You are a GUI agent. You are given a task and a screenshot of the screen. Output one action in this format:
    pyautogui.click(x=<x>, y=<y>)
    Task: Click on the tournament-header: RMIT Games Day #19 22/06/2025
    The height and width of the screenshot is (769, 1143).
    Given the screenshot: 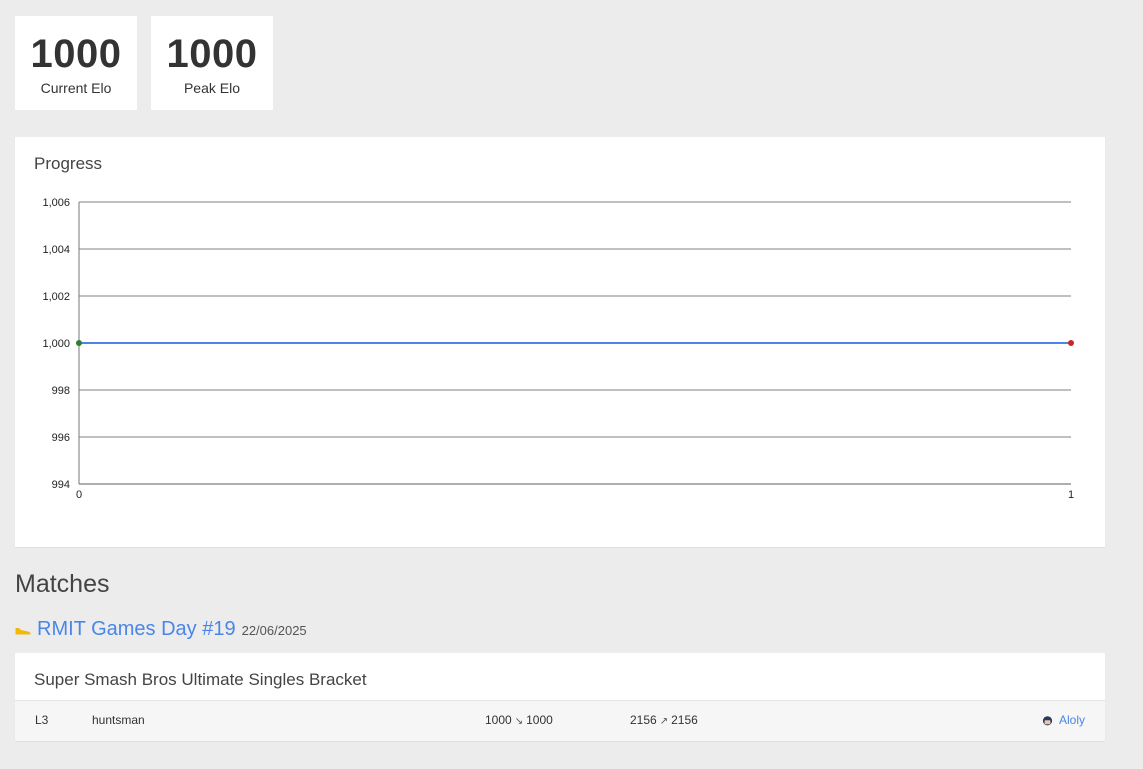 What is the action you would take?
    pyautogui.click(x=161, y=633)
    